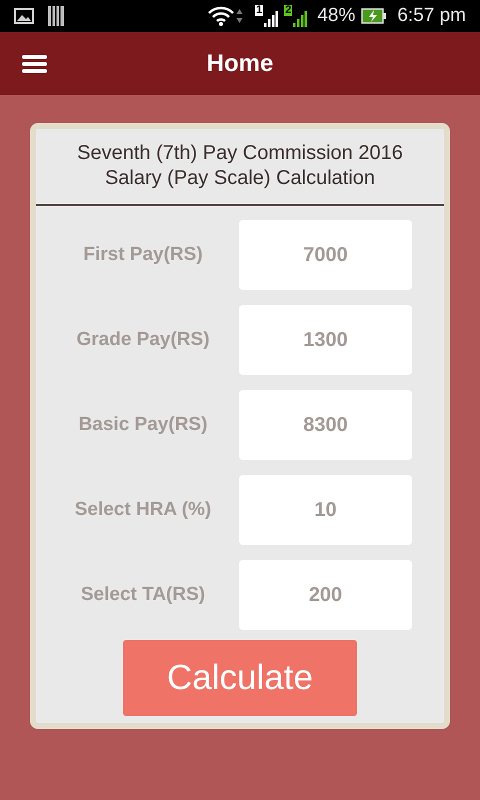 The image size is (480, 800). I want to click on input-field: 7000, so click(325, 255).